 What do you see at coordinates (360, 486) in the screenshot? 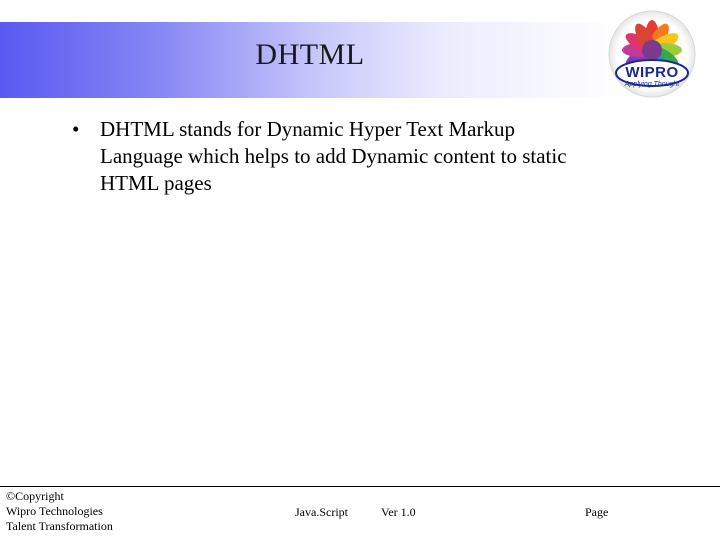
I see `footer-divider` at bounding box center [360, 486].